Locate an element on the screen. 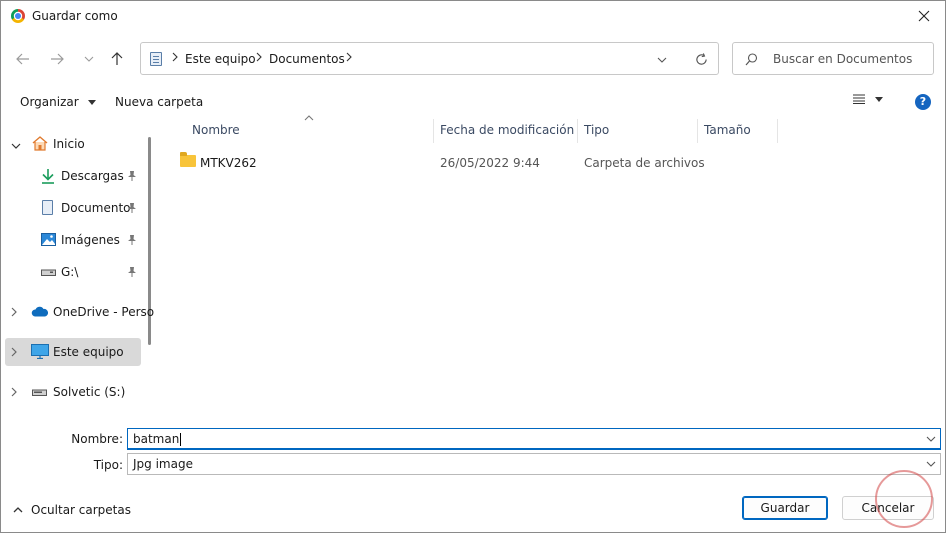 Image resolution: width=946 pixels, height=533 pixels. refresh-icon is located at coordinates (701, 58).